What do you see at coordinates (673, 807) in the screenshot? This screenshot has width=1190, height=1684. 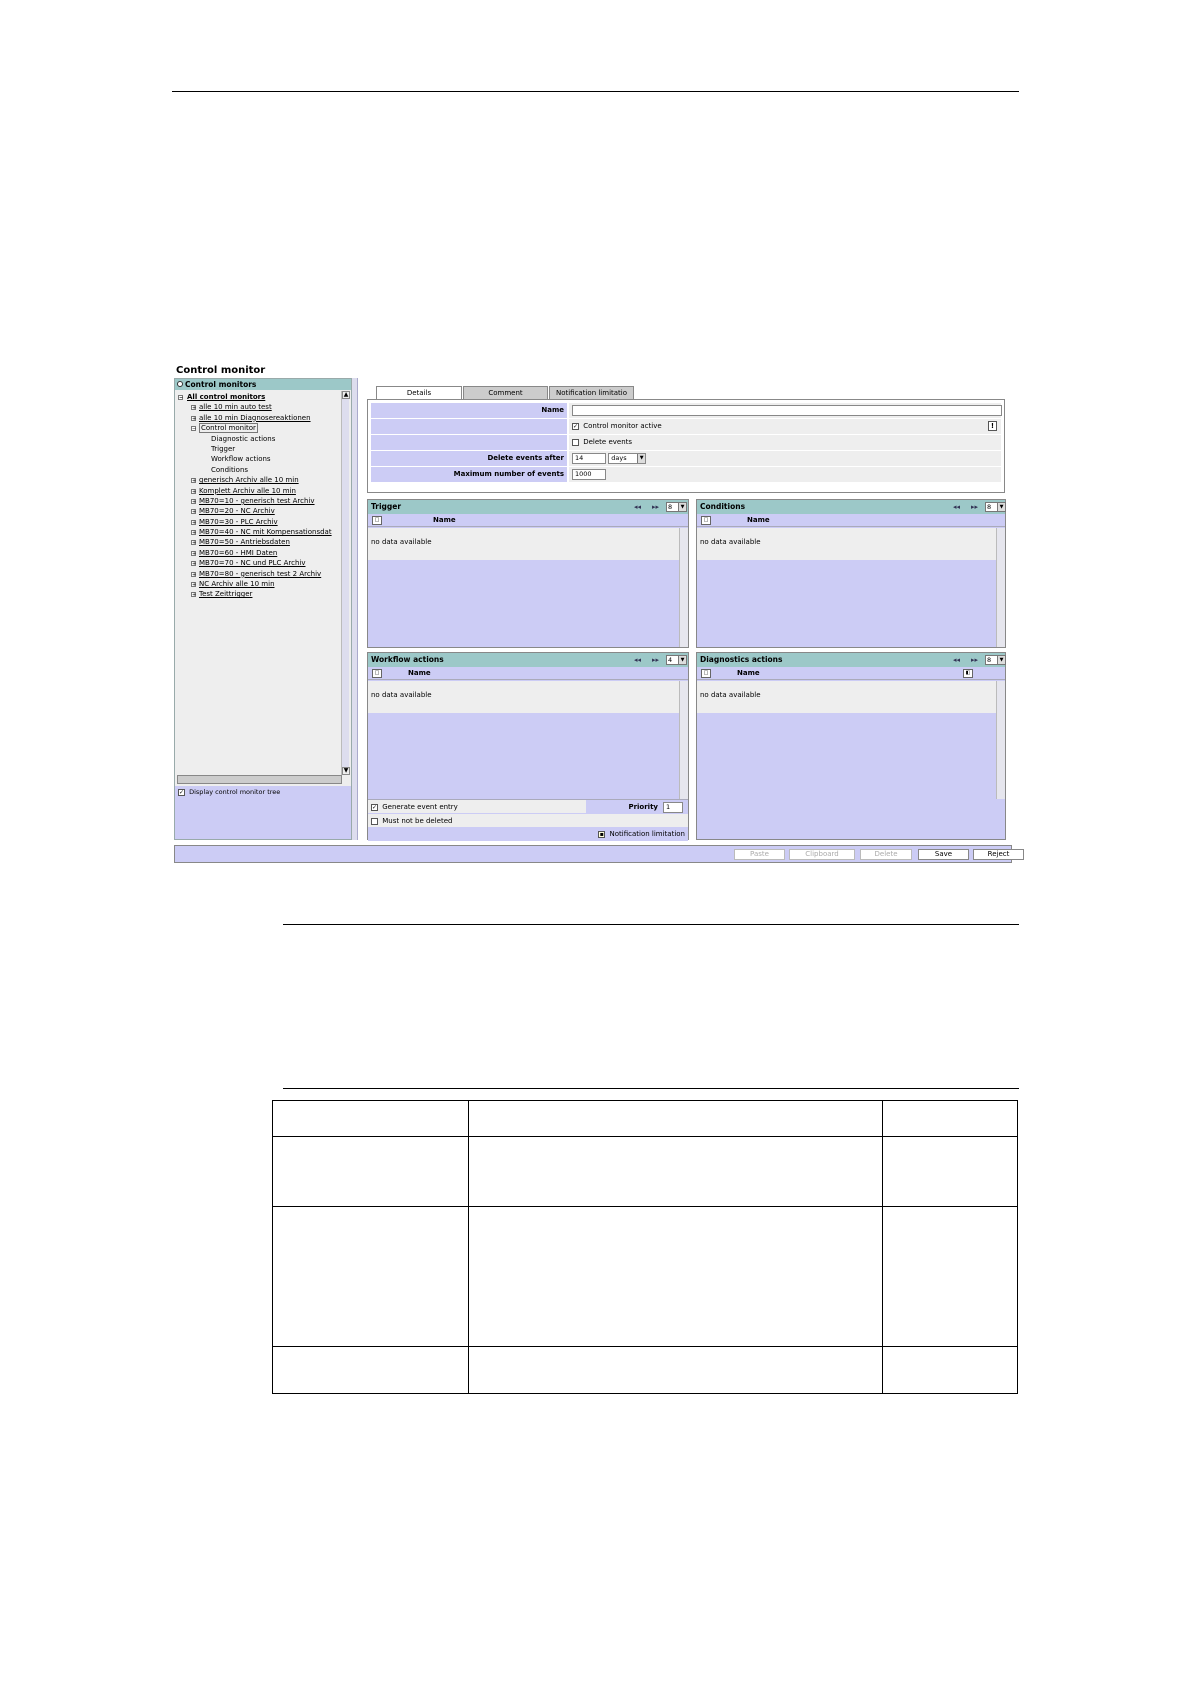 I see `priority-select: 1` at bounding box center [673, 807].